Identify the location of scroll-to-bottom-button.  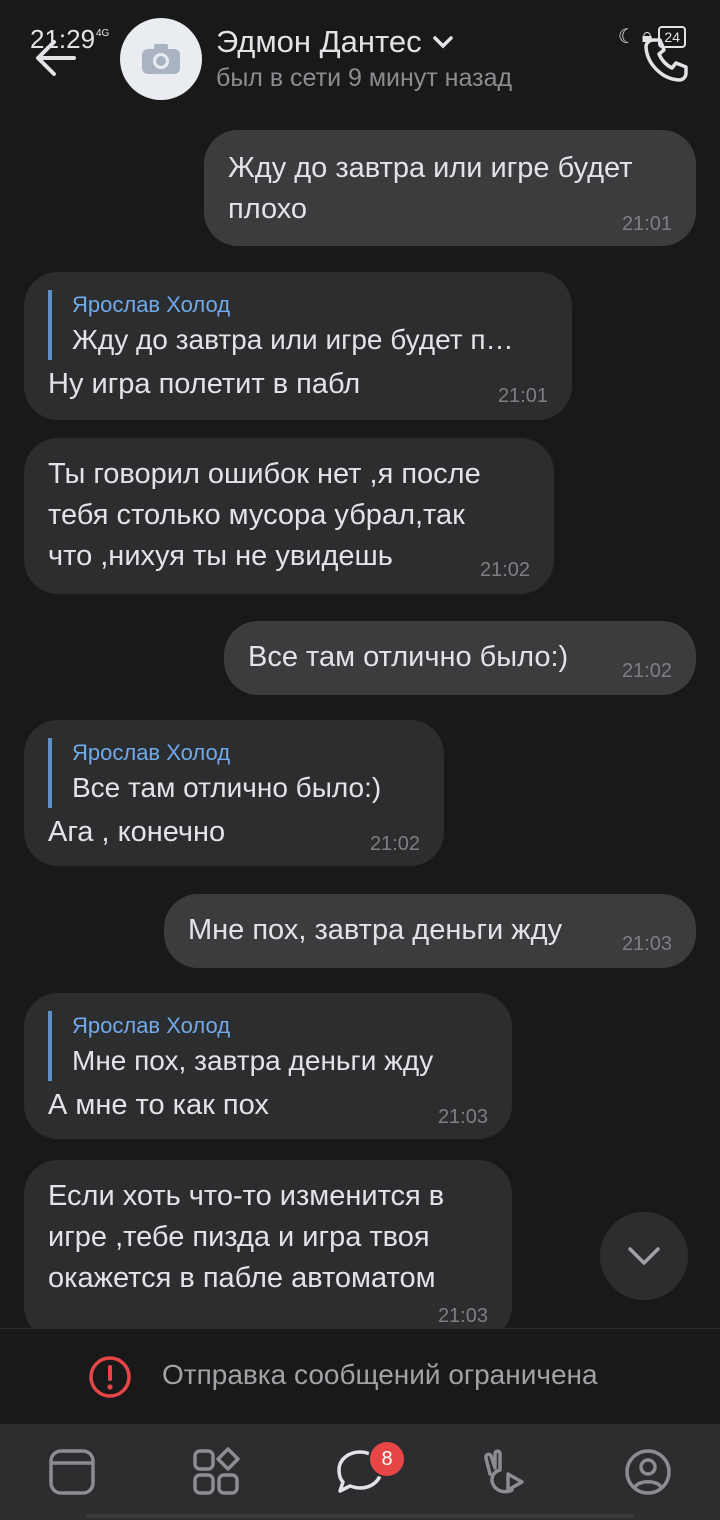
(644, 1256).